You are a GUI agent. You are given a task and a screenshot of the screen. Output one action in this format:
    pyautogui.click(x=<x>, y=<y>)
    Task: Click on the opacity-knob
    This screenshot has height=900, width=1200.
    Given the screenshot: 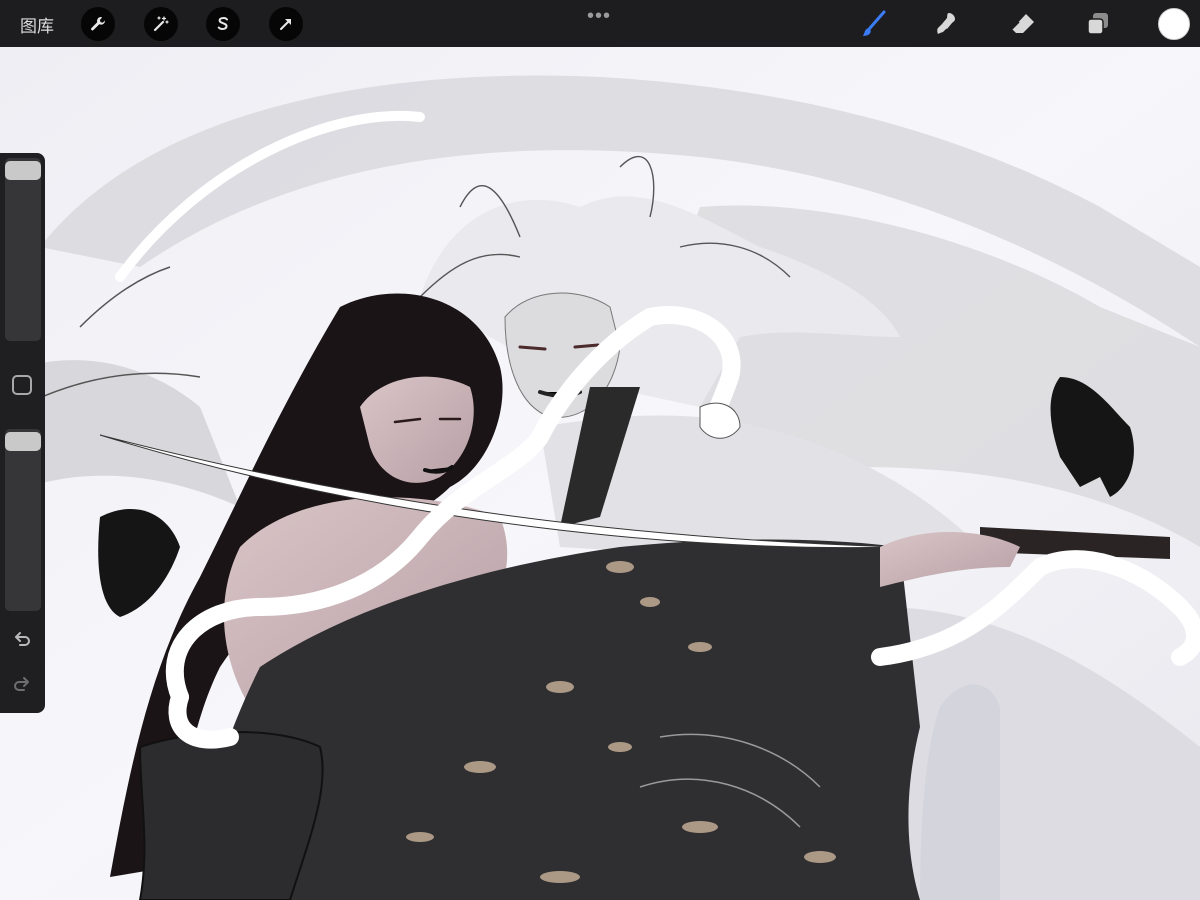 What is the action you would take?
    pyautogui.click(x=23, y=441)
    